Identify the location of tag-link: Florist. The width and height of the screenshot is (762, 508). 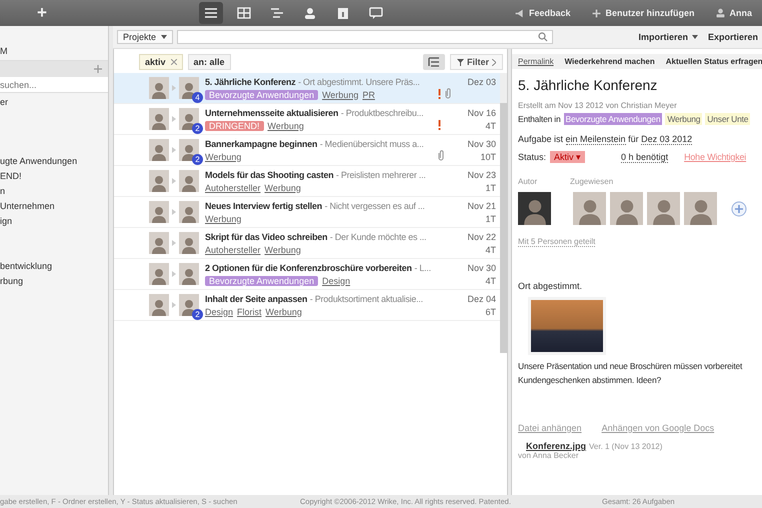
(249, 311).